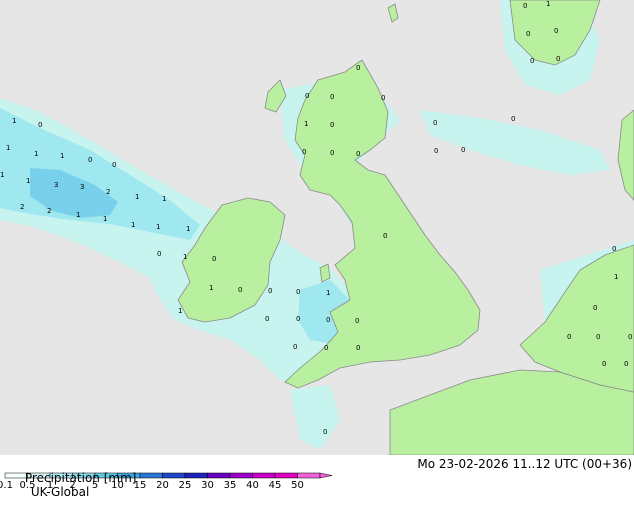 This screenshot has height=513, width=634. I want to click on title-label: Precipitation [mm] UK-Global, so click(69, 485).